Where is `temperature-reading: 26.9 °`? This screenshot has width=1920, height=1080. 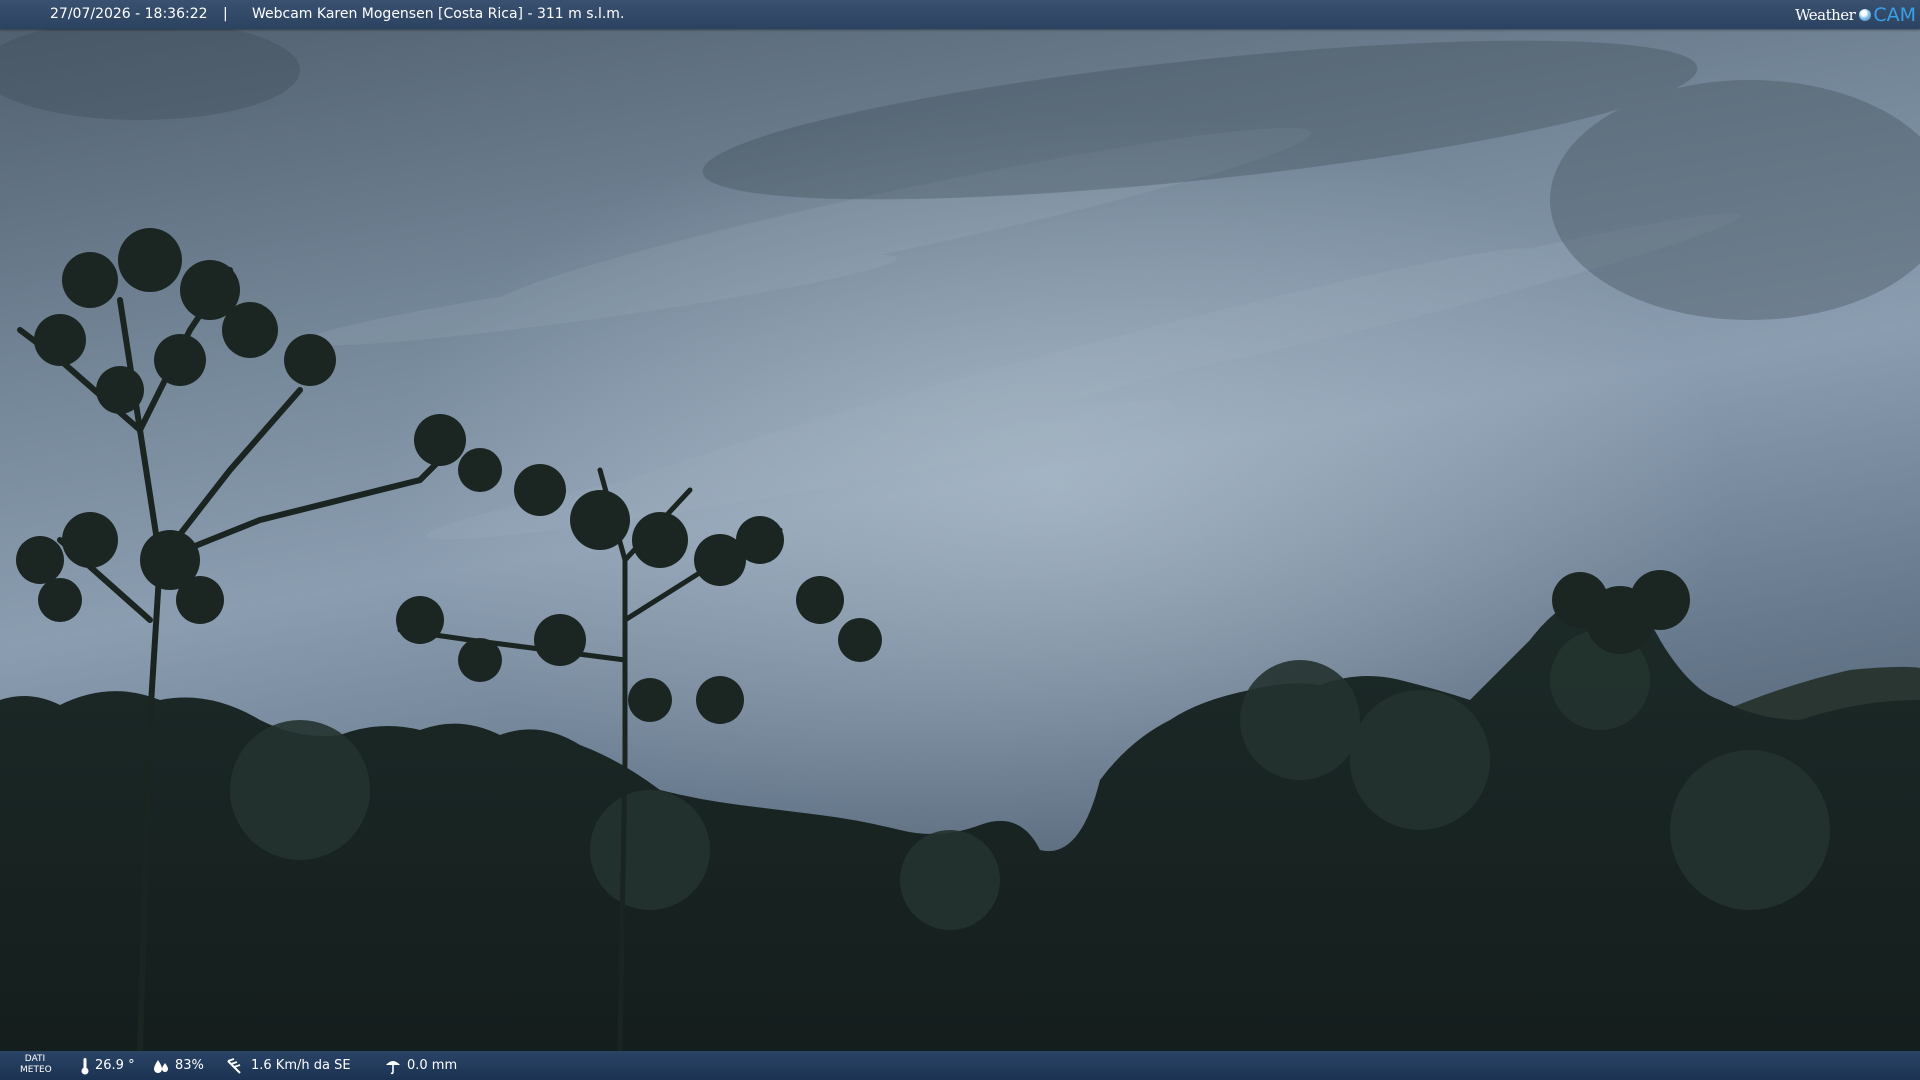
temperature-reading: 26.9 ° is located at coordinates (107, 1065).